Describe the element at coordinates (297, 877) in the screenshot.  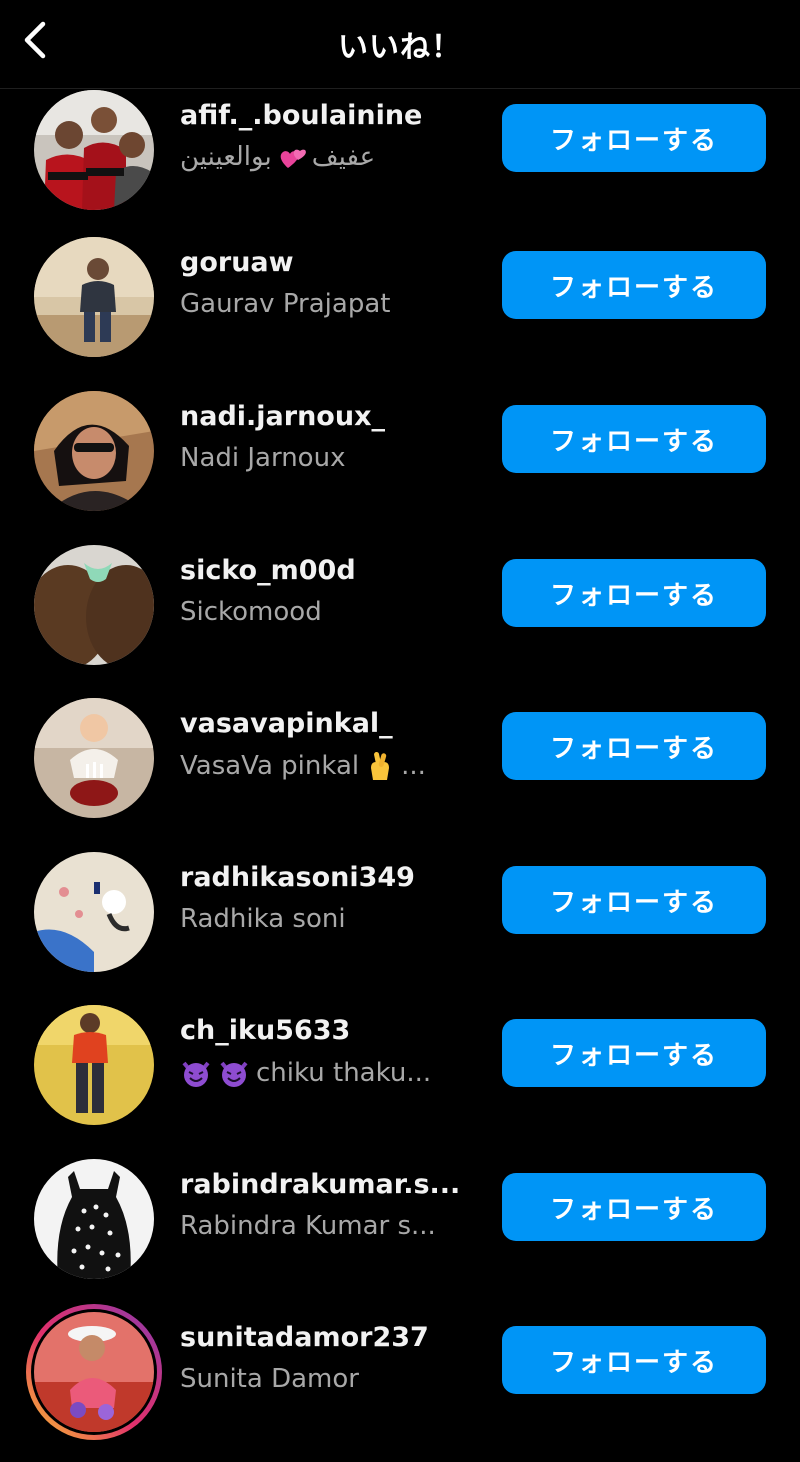
I see `username: radhikasoni349` at that location.